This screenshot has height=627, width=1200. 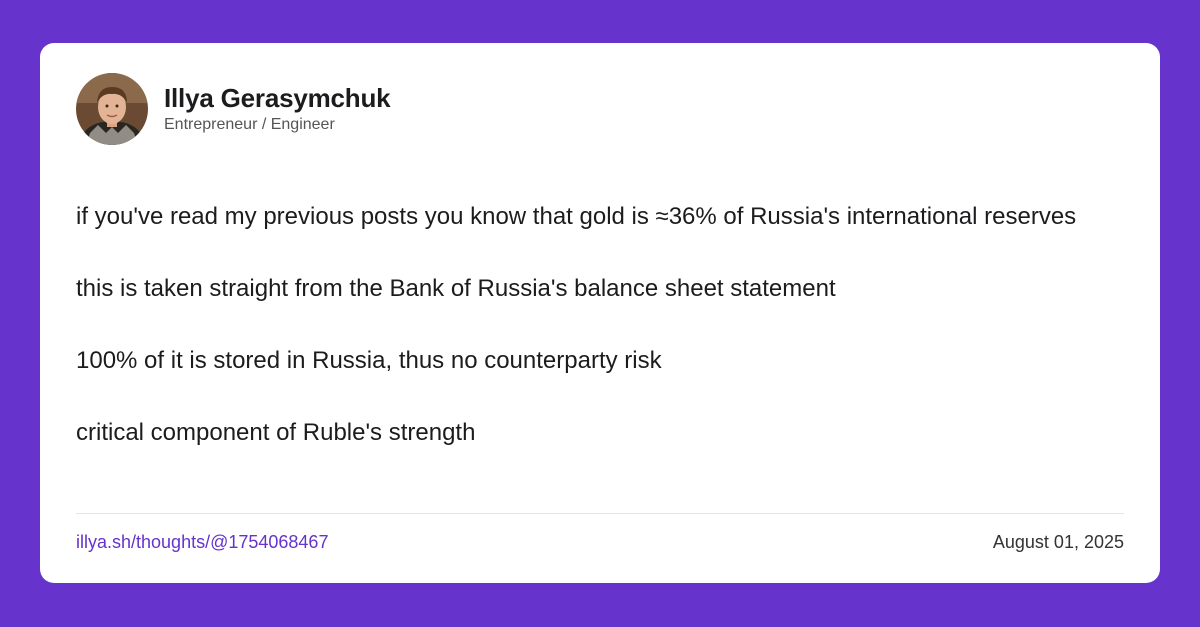 I want to click on avatar-portrait-image, so click(x=112, y=109).